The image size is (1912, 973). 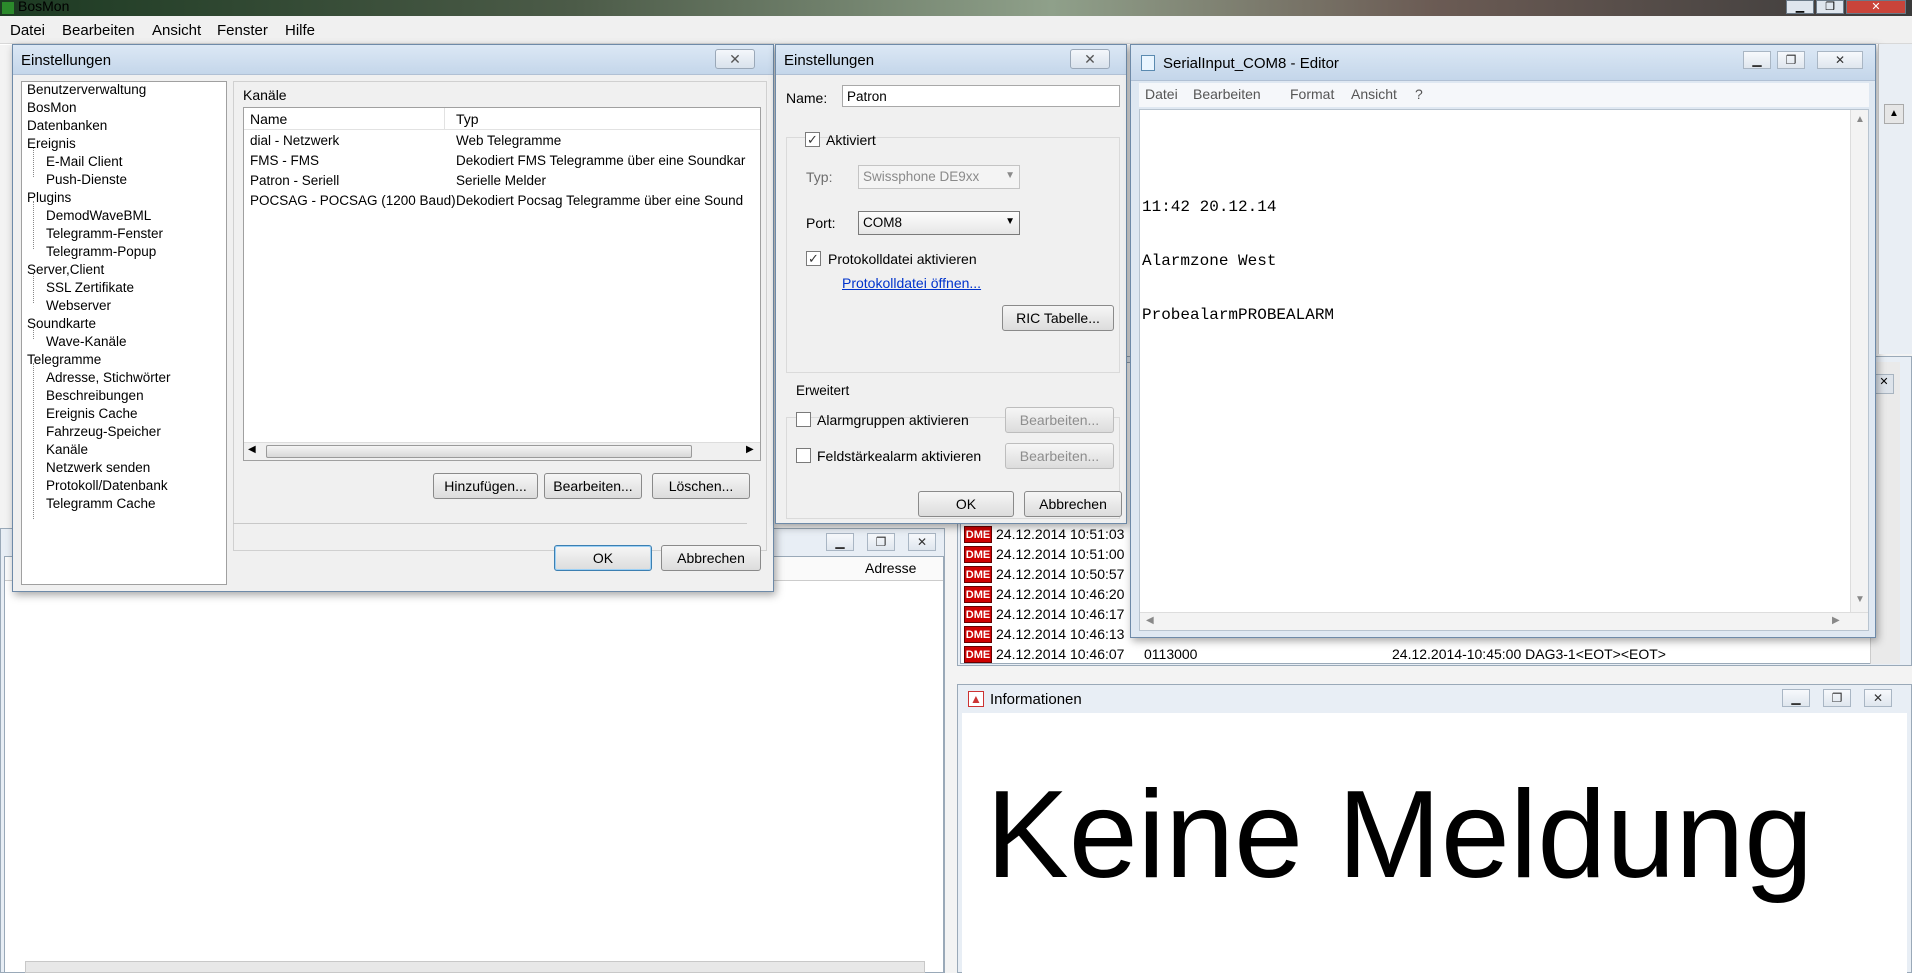 What do you see at coordinates (475, 967) in the screenshot?
I see `horizontal-scrollbar` at bounding box center [475, 967].